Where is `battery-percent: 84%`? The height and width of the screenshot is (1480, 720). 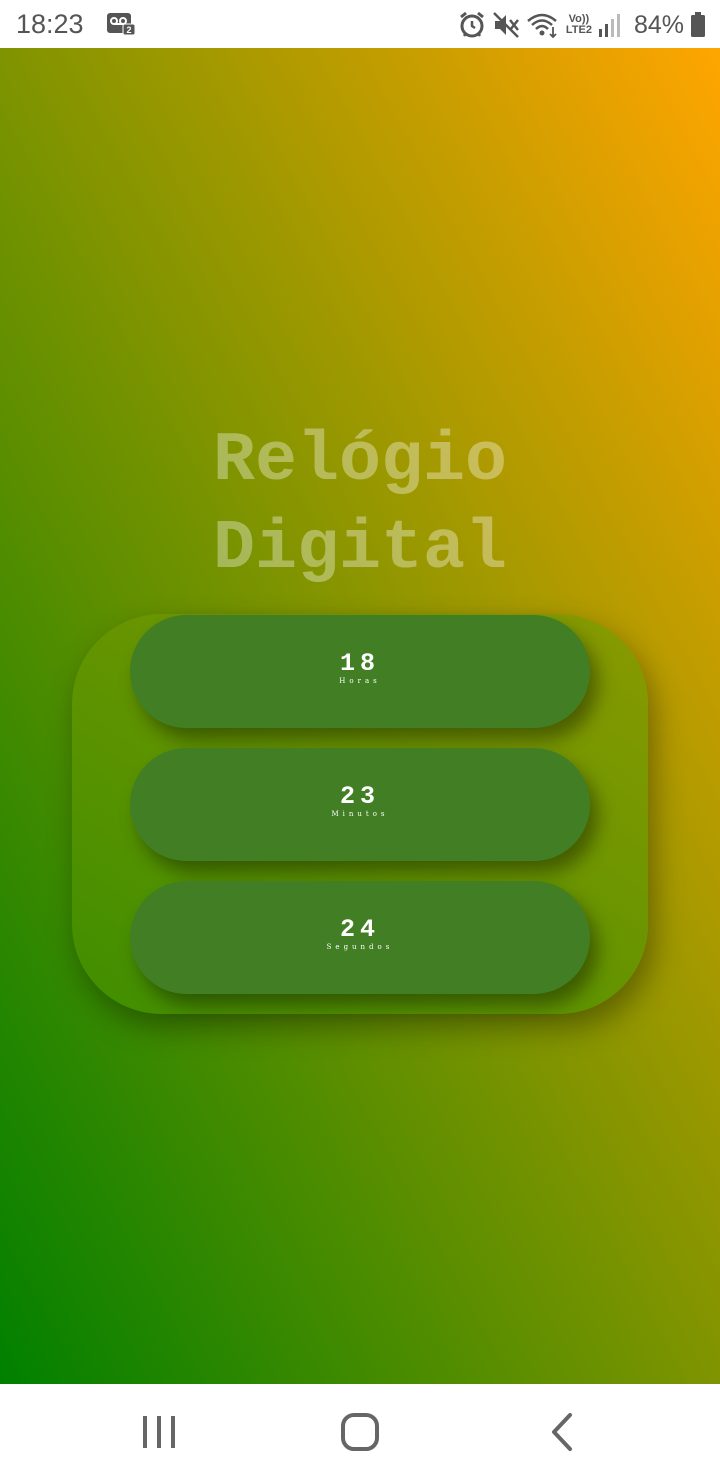
battery-percent: 84% is located at coordinates (658, 24).